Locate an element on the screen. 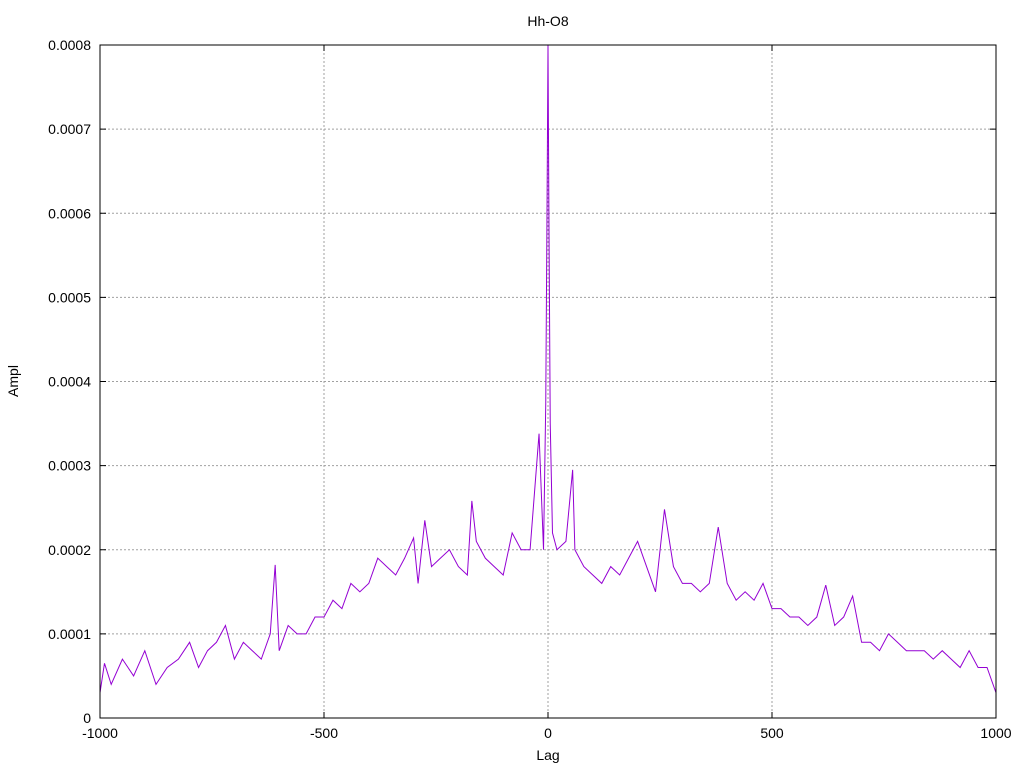 This screenshot has height=768, width=1024. x-tick-label: -500 is located at coordinates (324, 733).